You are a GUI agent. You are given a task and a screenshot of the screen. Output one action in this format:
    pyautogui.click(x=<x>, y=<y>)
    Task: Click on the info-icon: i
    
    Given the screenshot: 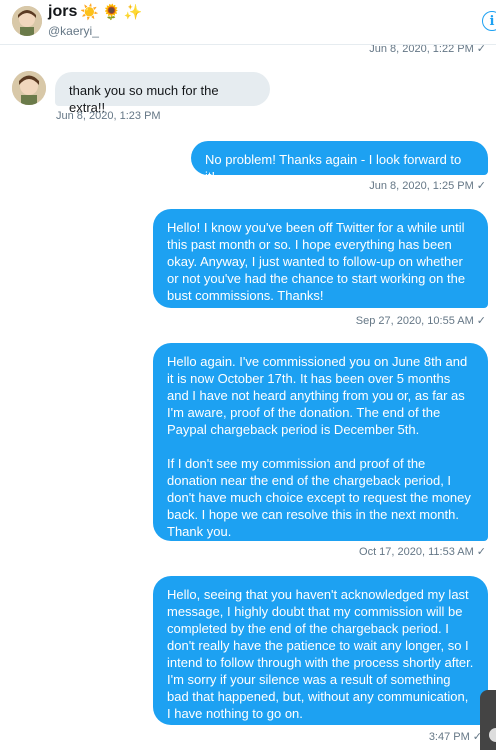 What is the action you would take?
    pyautogui.click(x=489, y=21)
    